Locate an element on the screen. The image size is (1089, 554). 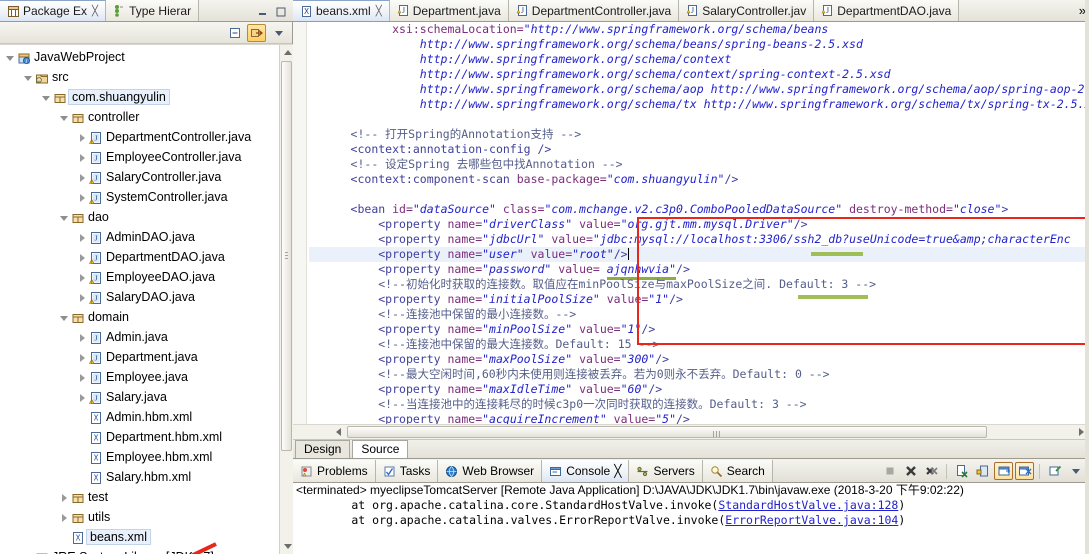
tree-vertical-scrollbar is located at coordinates (286, 299).